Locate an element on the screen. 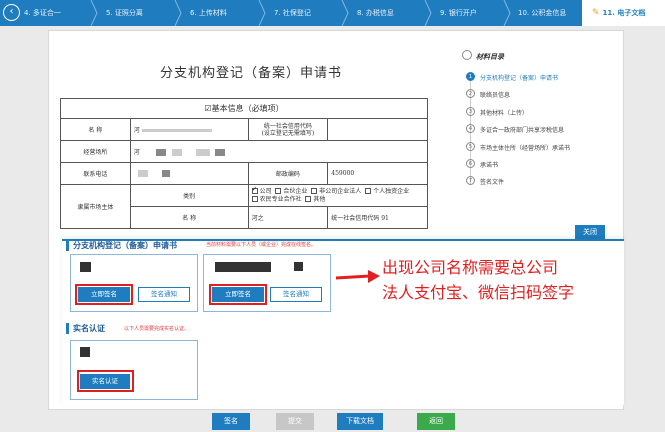 This screenshot has width=665, height=432. back-arrow-icon: ‹ is located at coordinates (11, 12).